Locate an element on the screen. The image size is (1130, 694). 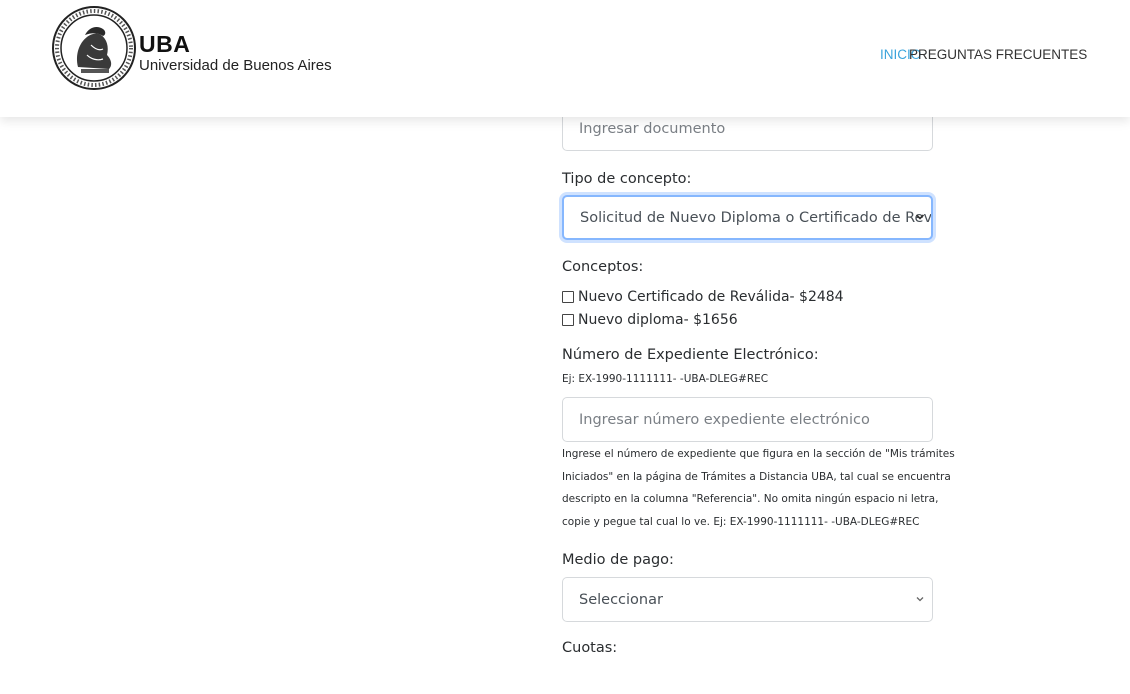
concepto-item: Nuevo diploma- $1656 is located at coordinates (650, 320).